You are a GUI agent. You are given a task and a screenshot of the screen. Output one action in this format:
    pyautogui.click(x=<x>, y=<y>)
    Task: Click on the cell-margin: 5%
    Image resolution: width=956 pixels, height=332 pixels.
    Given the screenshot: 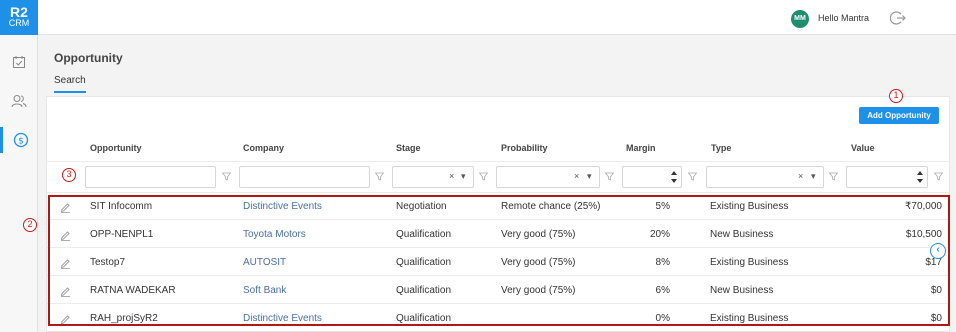 What is the action you would take?
    pyautogui.click(x=662, y=206)
    